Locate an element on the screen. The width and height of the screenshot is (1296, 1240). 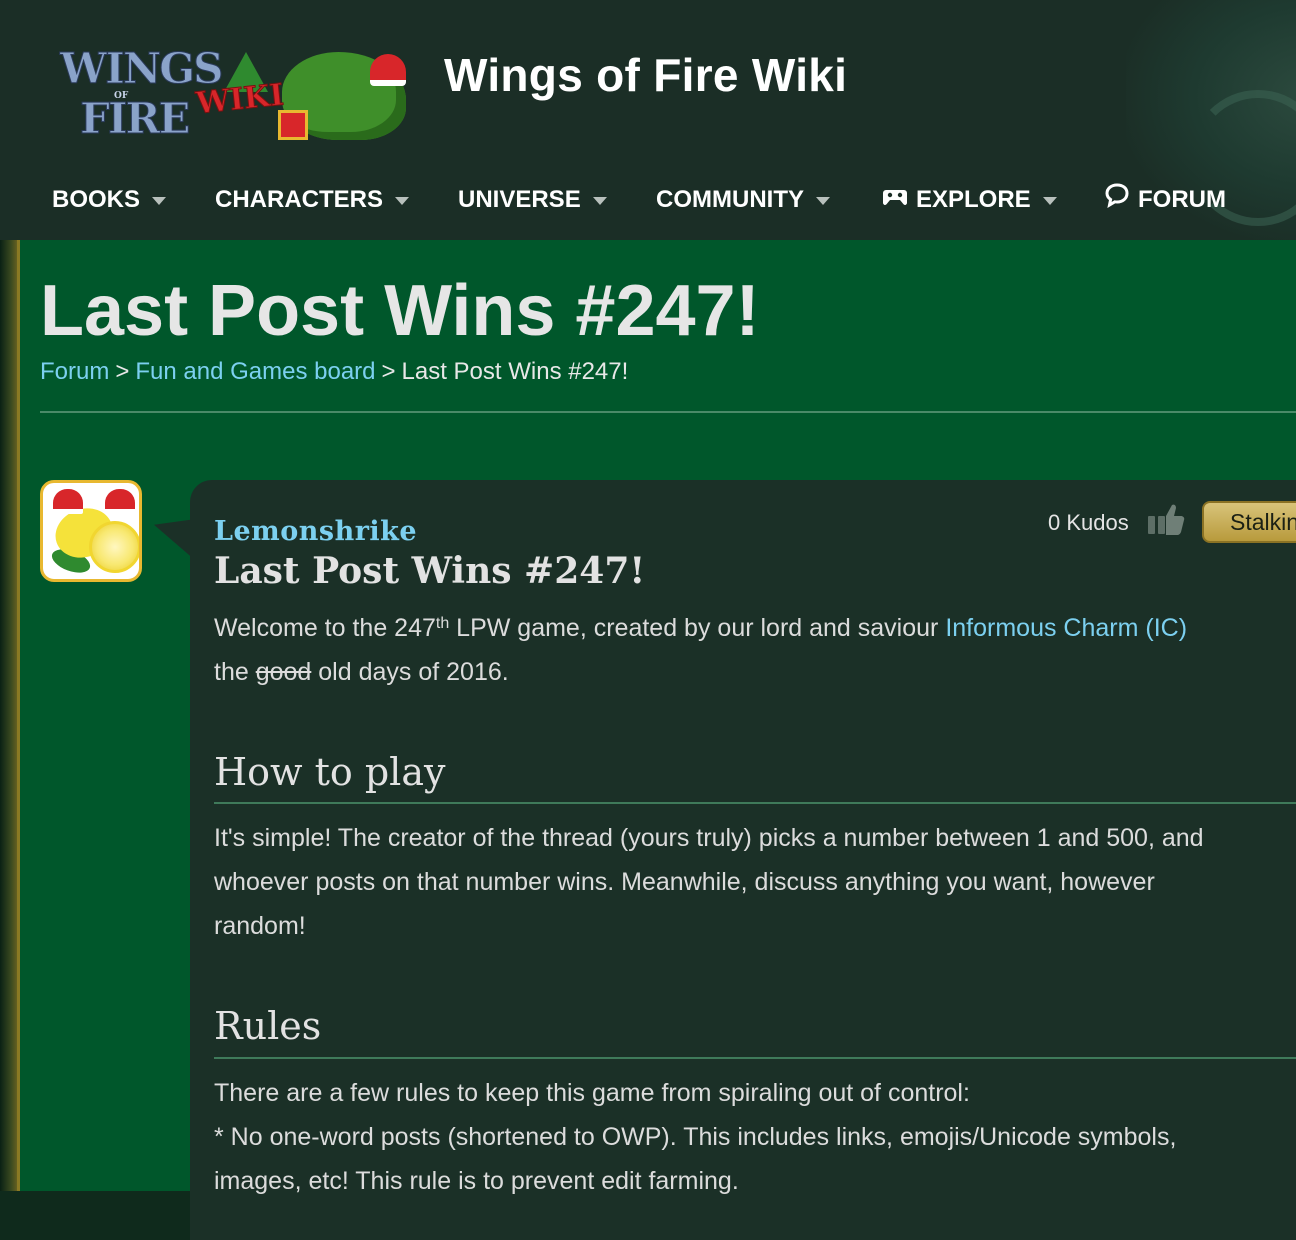
post-pointer is located at coordinates (174, 532).